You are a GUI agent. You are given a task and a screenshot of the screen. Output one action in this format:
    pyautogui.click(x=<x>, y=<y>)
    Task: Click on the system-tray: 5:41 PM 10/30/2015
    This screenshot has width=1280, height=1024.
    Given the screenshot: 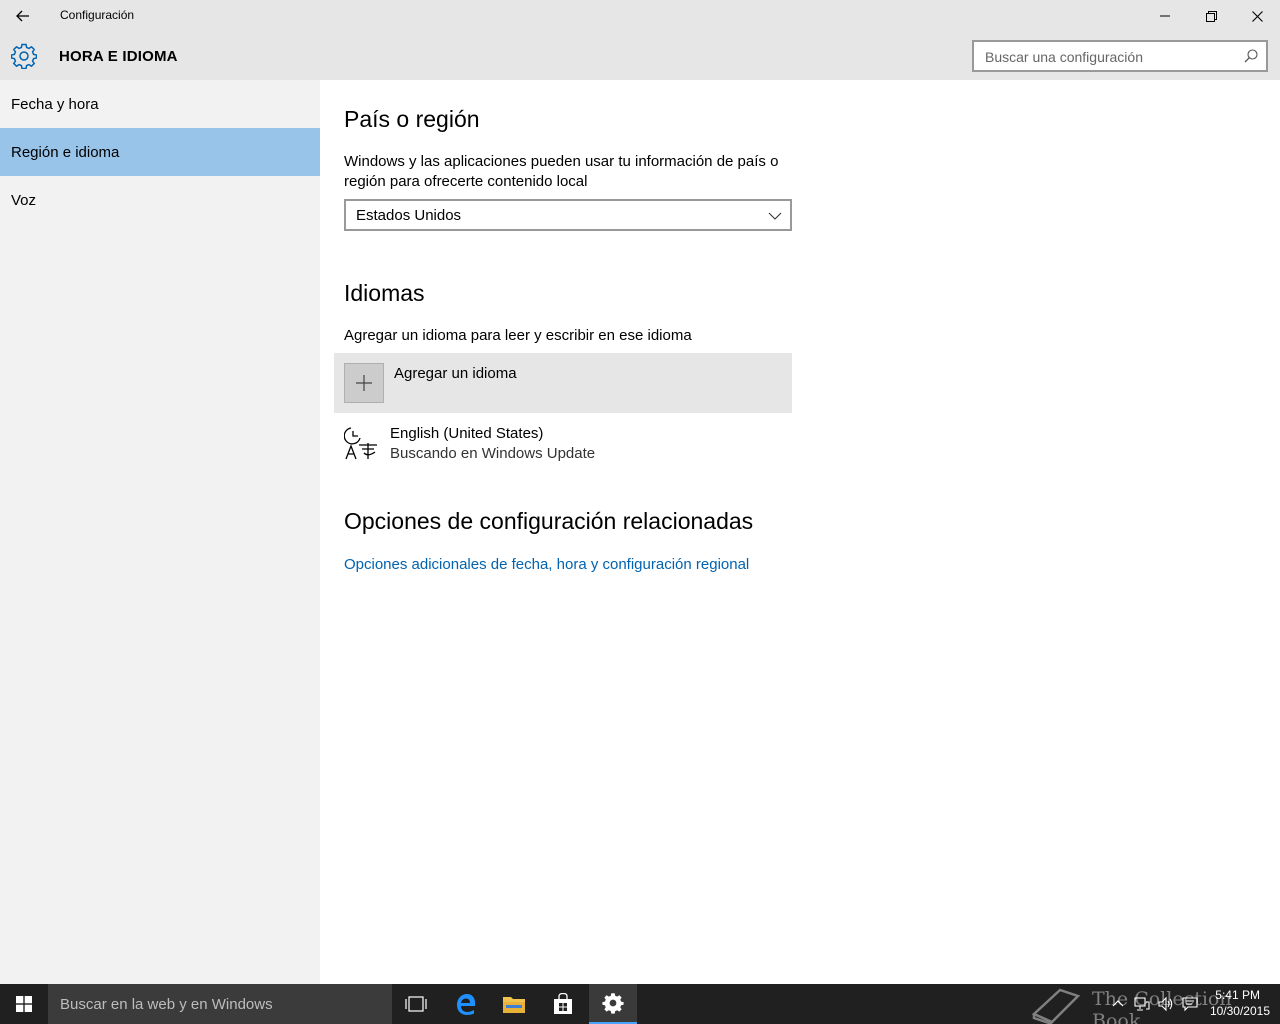 What is the action you would take?
    pyautogui.click(x=1195, y=1004)
    